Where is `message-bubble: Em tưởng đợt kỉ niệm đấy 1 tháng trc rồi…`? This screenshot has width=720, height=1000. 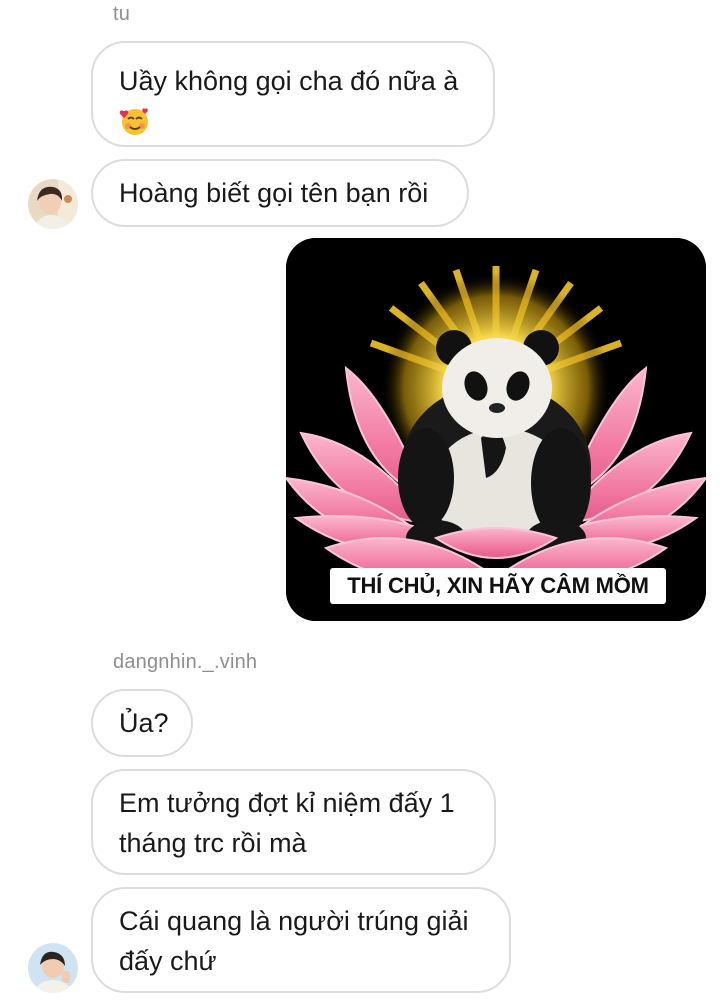 message-bubble: Em tưởng đợt kỉ niệm đấy 1 tháng trc rồi… is located at coordinates (293, 822).